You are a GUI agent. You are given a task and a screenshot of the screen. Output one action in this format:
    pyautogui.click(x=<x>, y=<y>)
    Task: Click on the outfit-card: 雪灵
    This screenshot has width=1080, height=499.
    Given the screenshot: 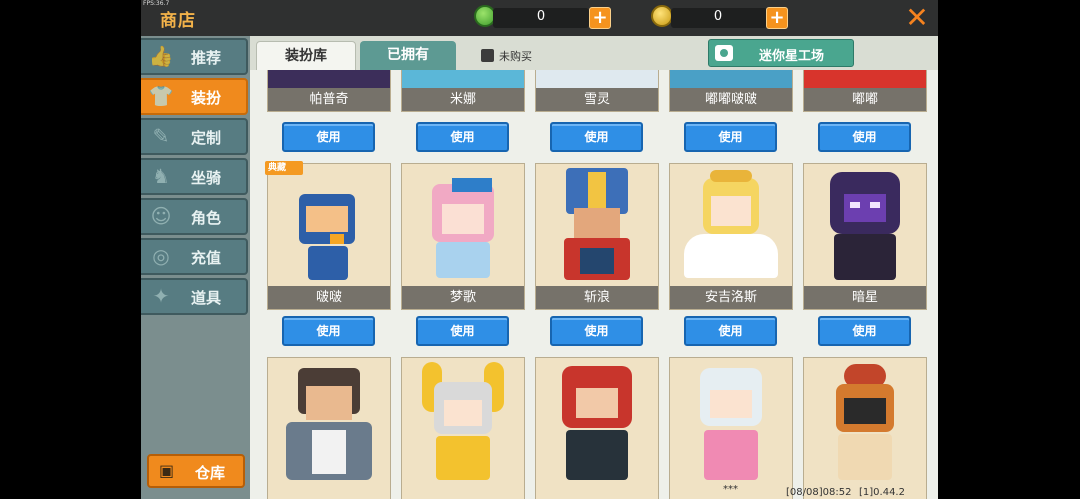 What is the action you would take?
    pyautogui.click(x=597, y=91)
    